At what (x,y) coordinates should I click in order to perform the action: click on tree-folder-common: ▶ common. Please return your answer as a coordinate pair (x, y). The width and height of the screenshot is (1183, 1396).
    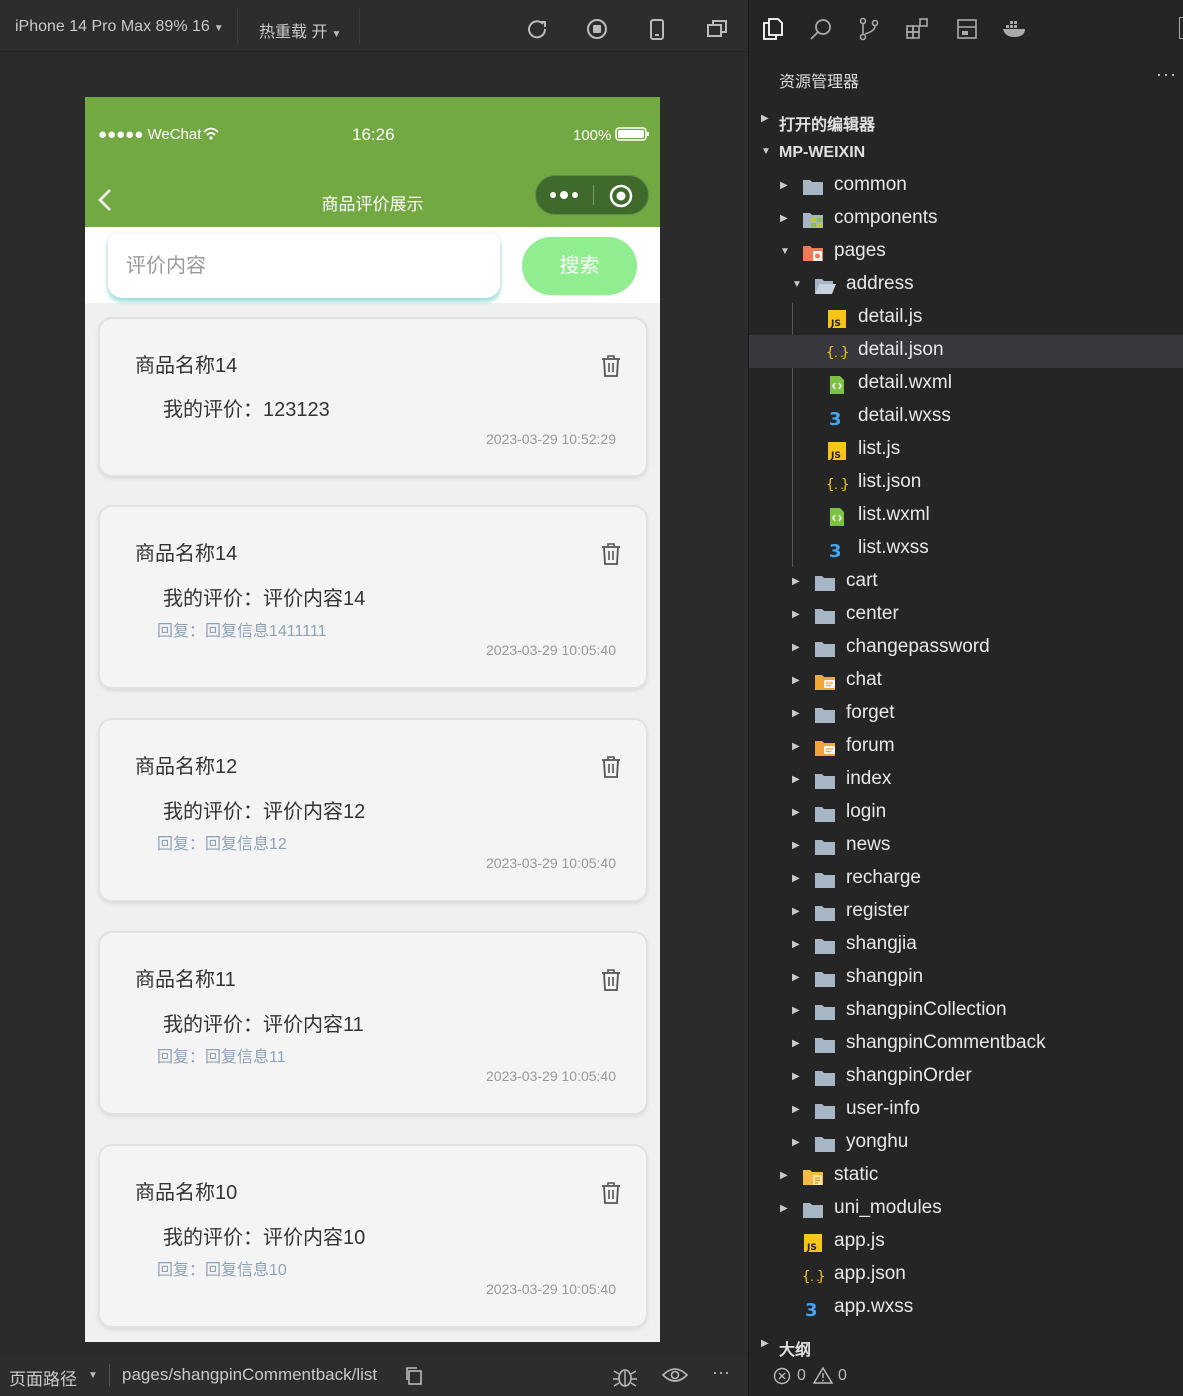
    Looking at the image, I should click on (966, 186).